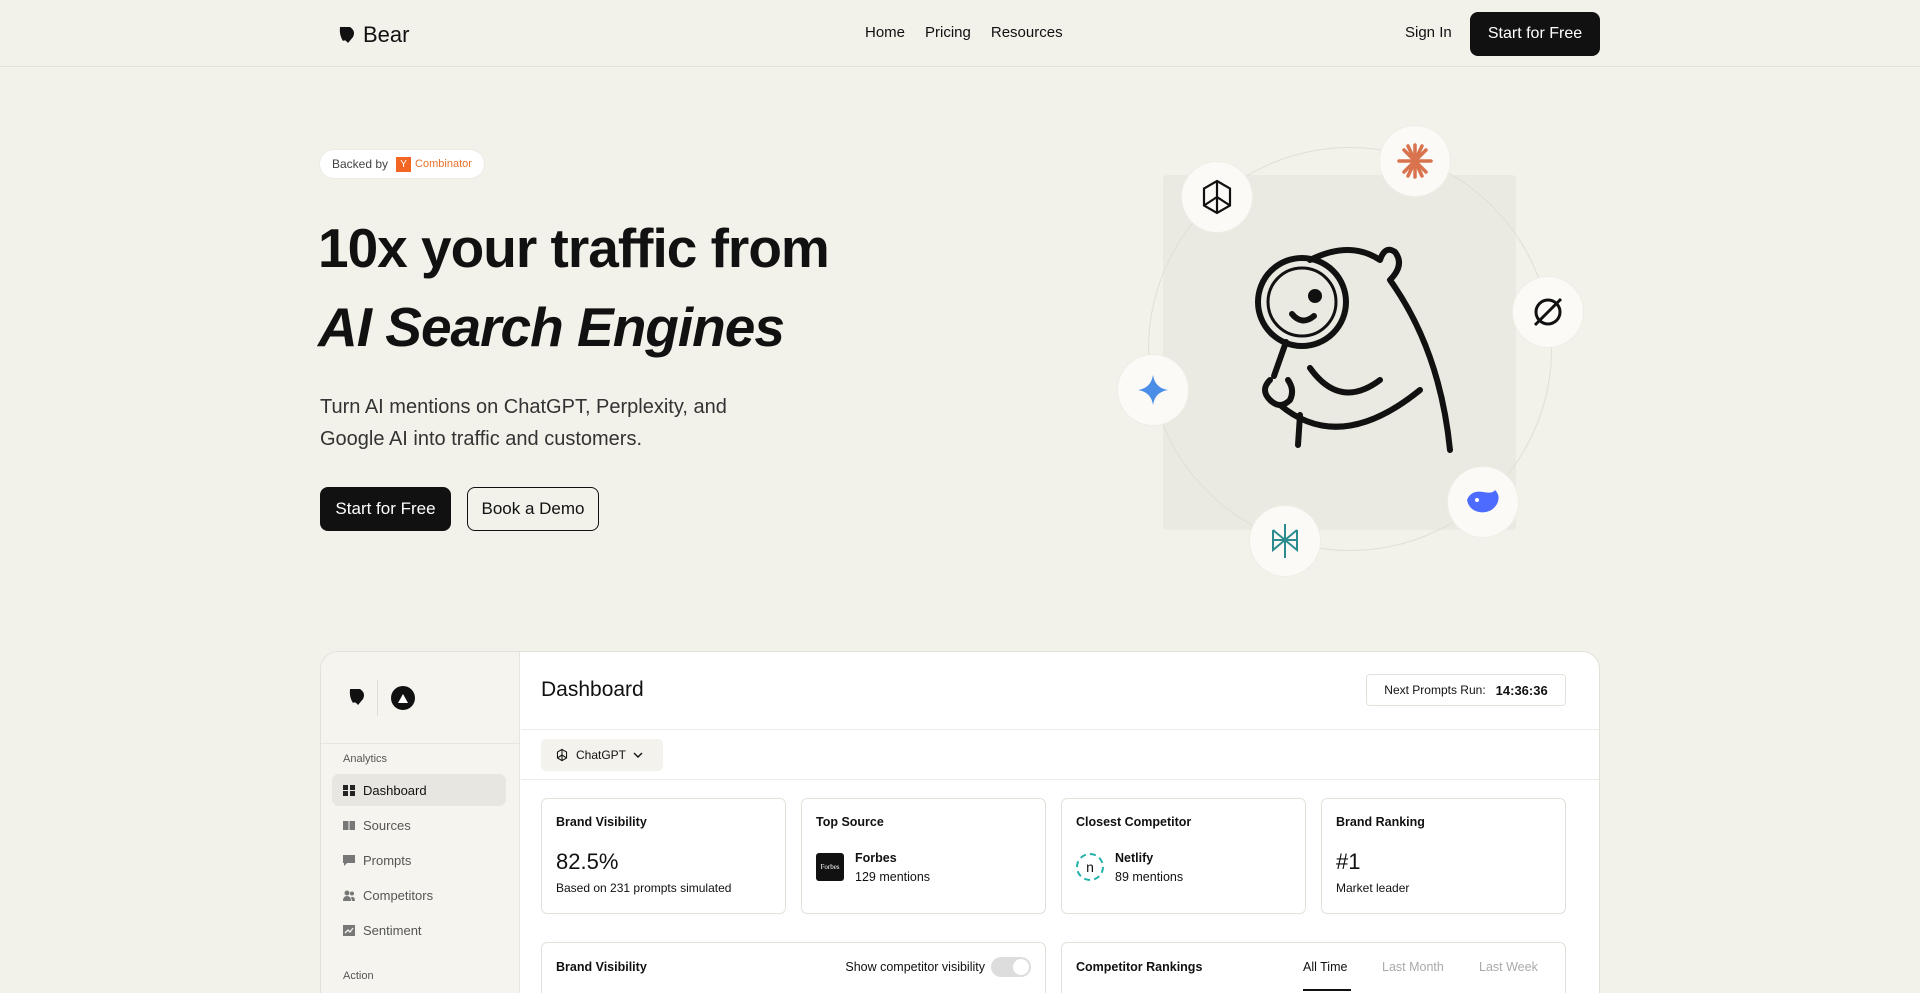 Image resolution: width=1920 pixels, height=993 pixels. What do you see at coordinates (1348, 861) in the screenshot?
I see `ranking-value: #1` at bounding box center [1348, 861].